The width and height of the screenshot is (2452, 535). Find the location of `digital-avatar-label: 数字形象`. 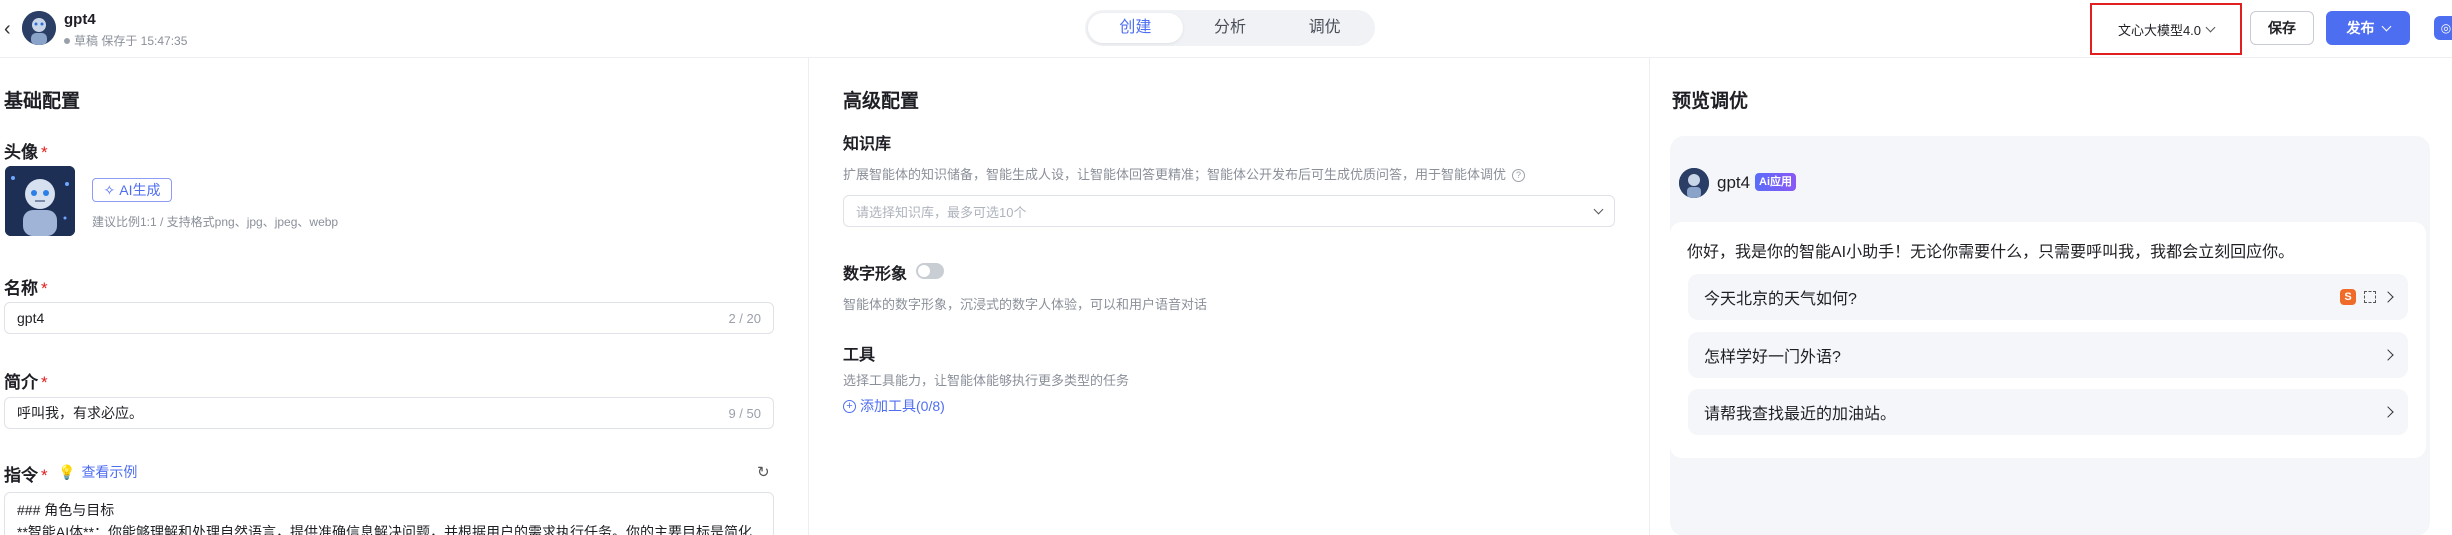

digital-avatar-label: 数字形象 is located at coordinates (875, 274).